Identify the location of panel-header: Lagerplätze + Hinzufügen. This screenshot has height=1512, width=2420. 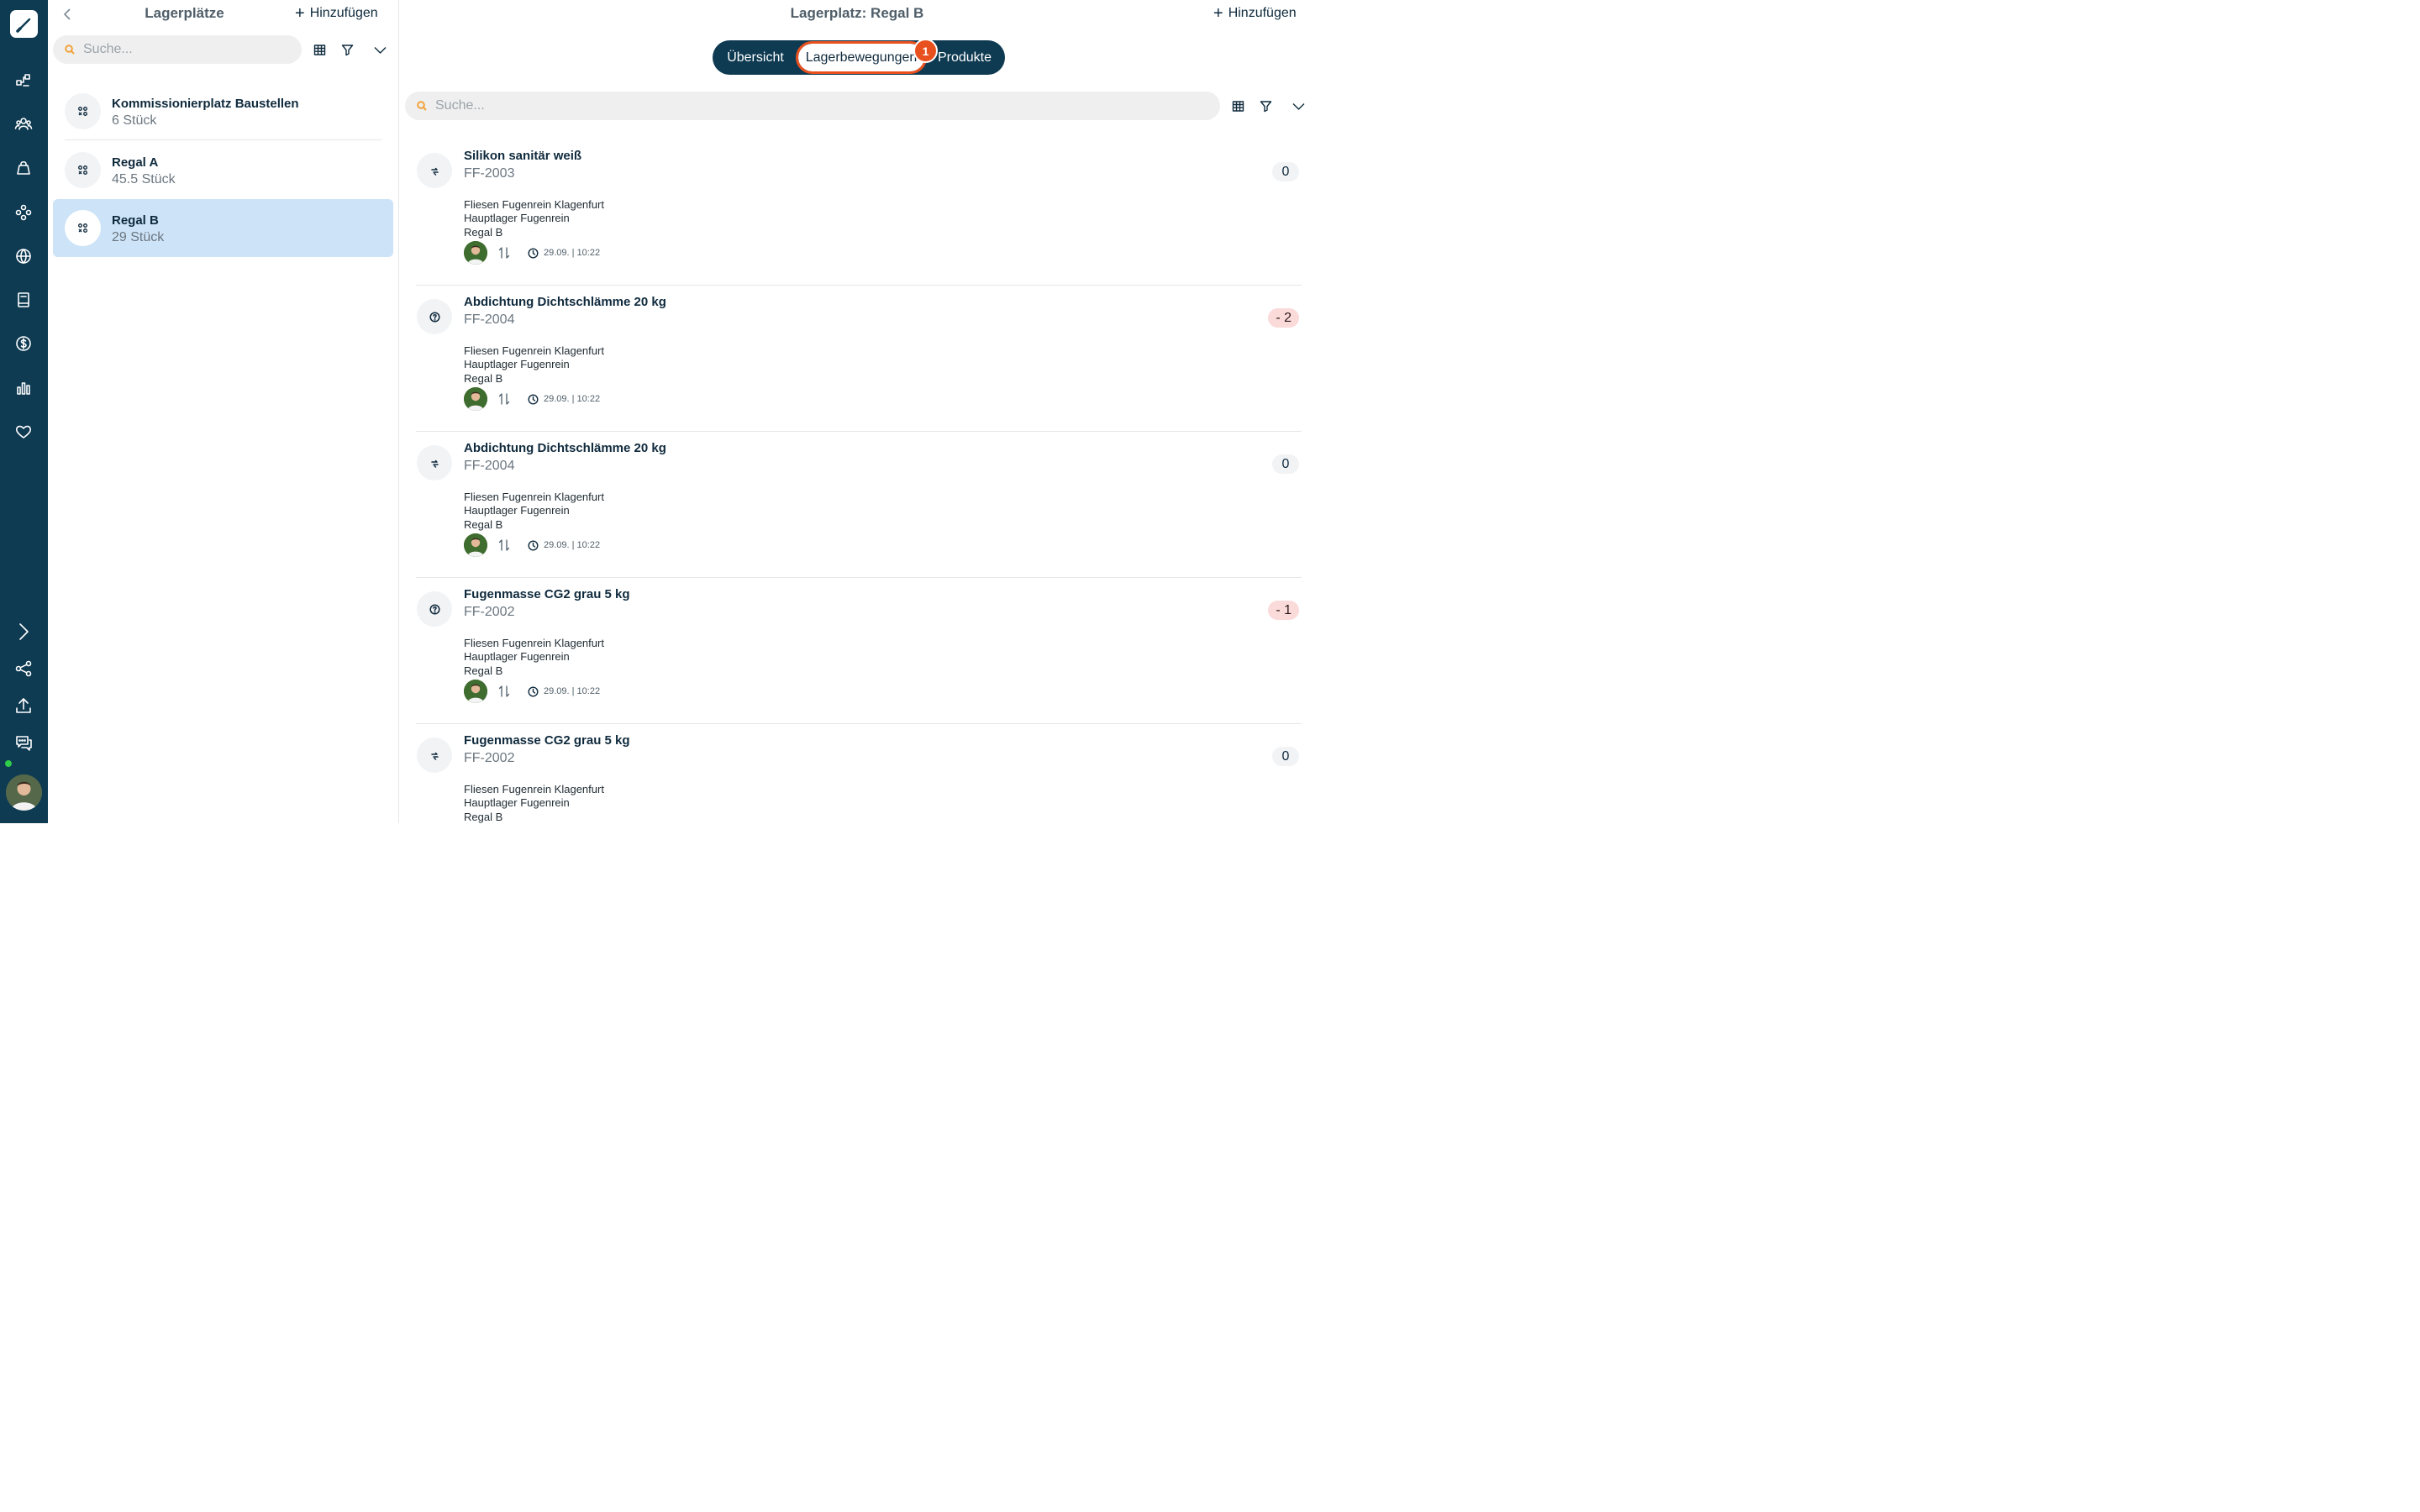
(224, 14).